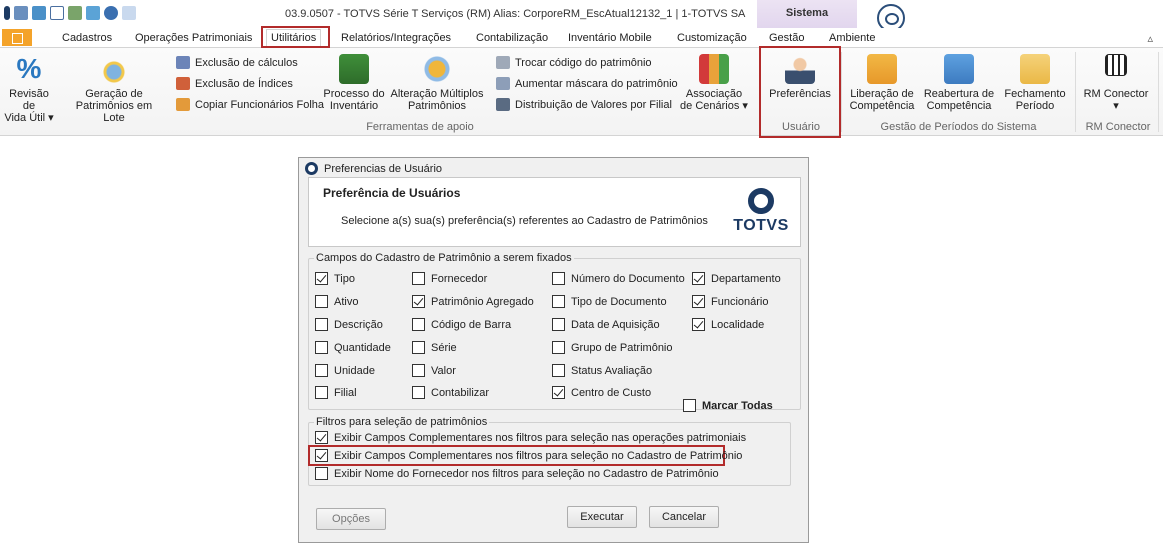  What do you see at coordinates (1035, 69) in the screenshot?
I see `calendar-close-icon` at bounding box center [1035, 69].